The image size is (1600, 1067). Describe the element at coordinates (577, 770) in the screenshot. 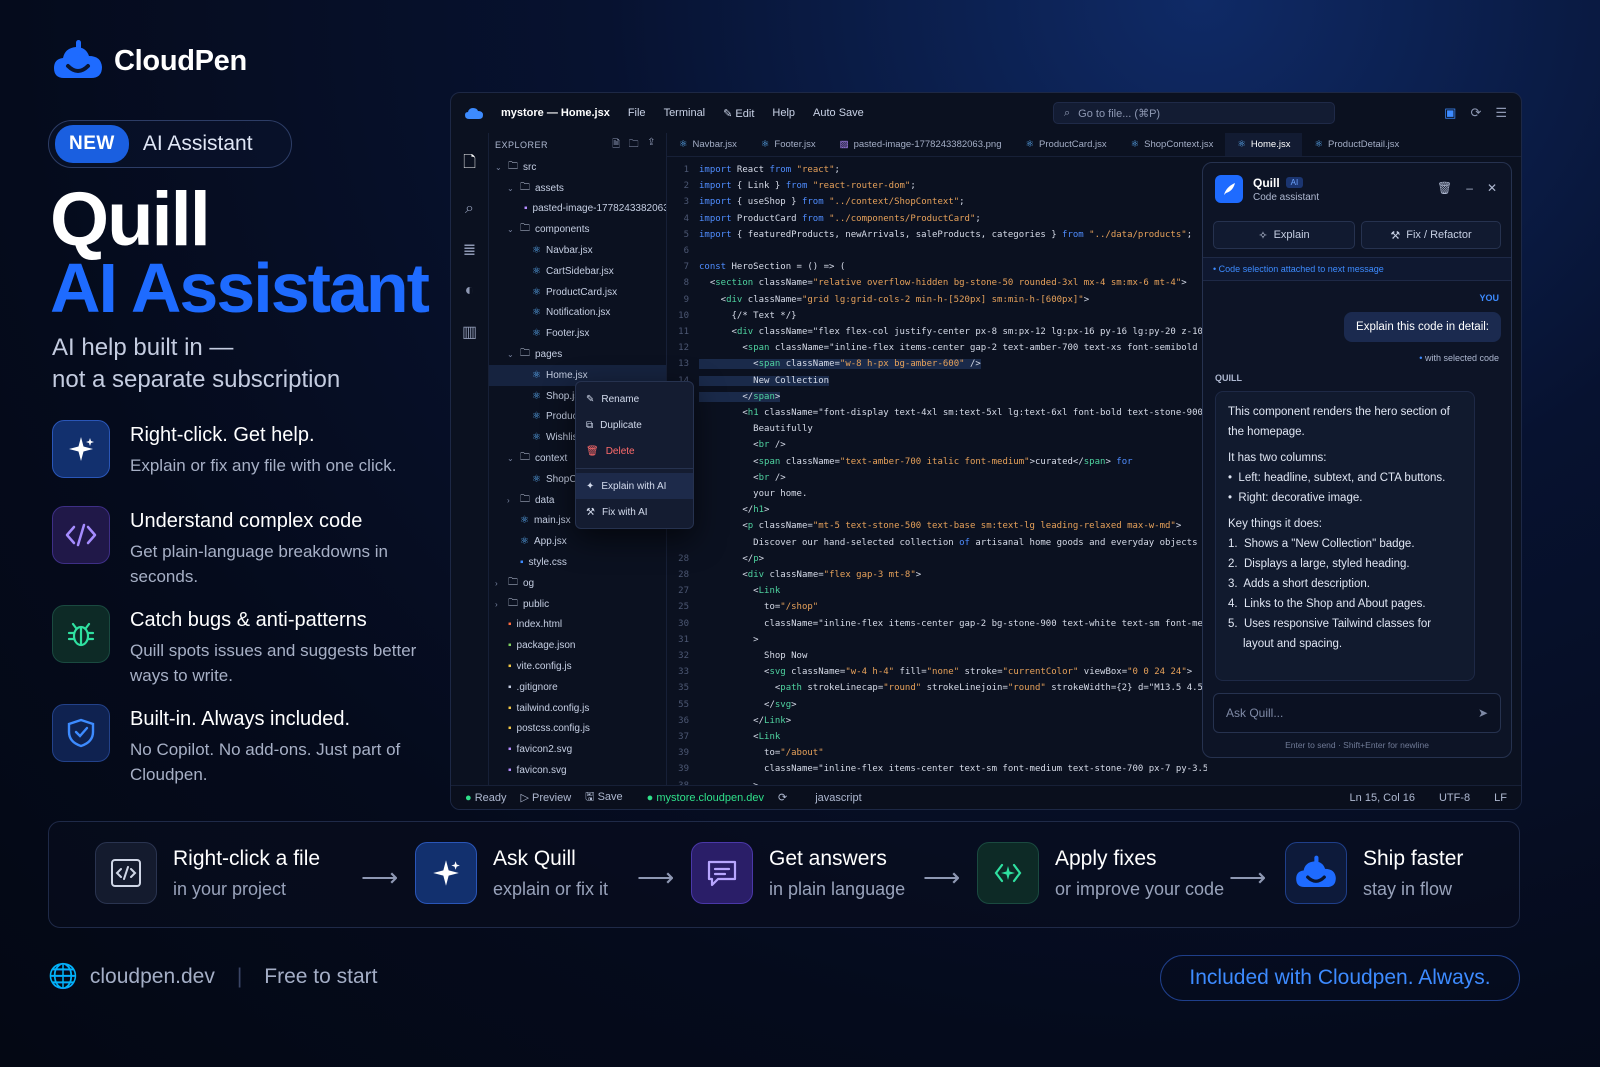

I see `tree-item: ▪ favicon.svg` at that location.